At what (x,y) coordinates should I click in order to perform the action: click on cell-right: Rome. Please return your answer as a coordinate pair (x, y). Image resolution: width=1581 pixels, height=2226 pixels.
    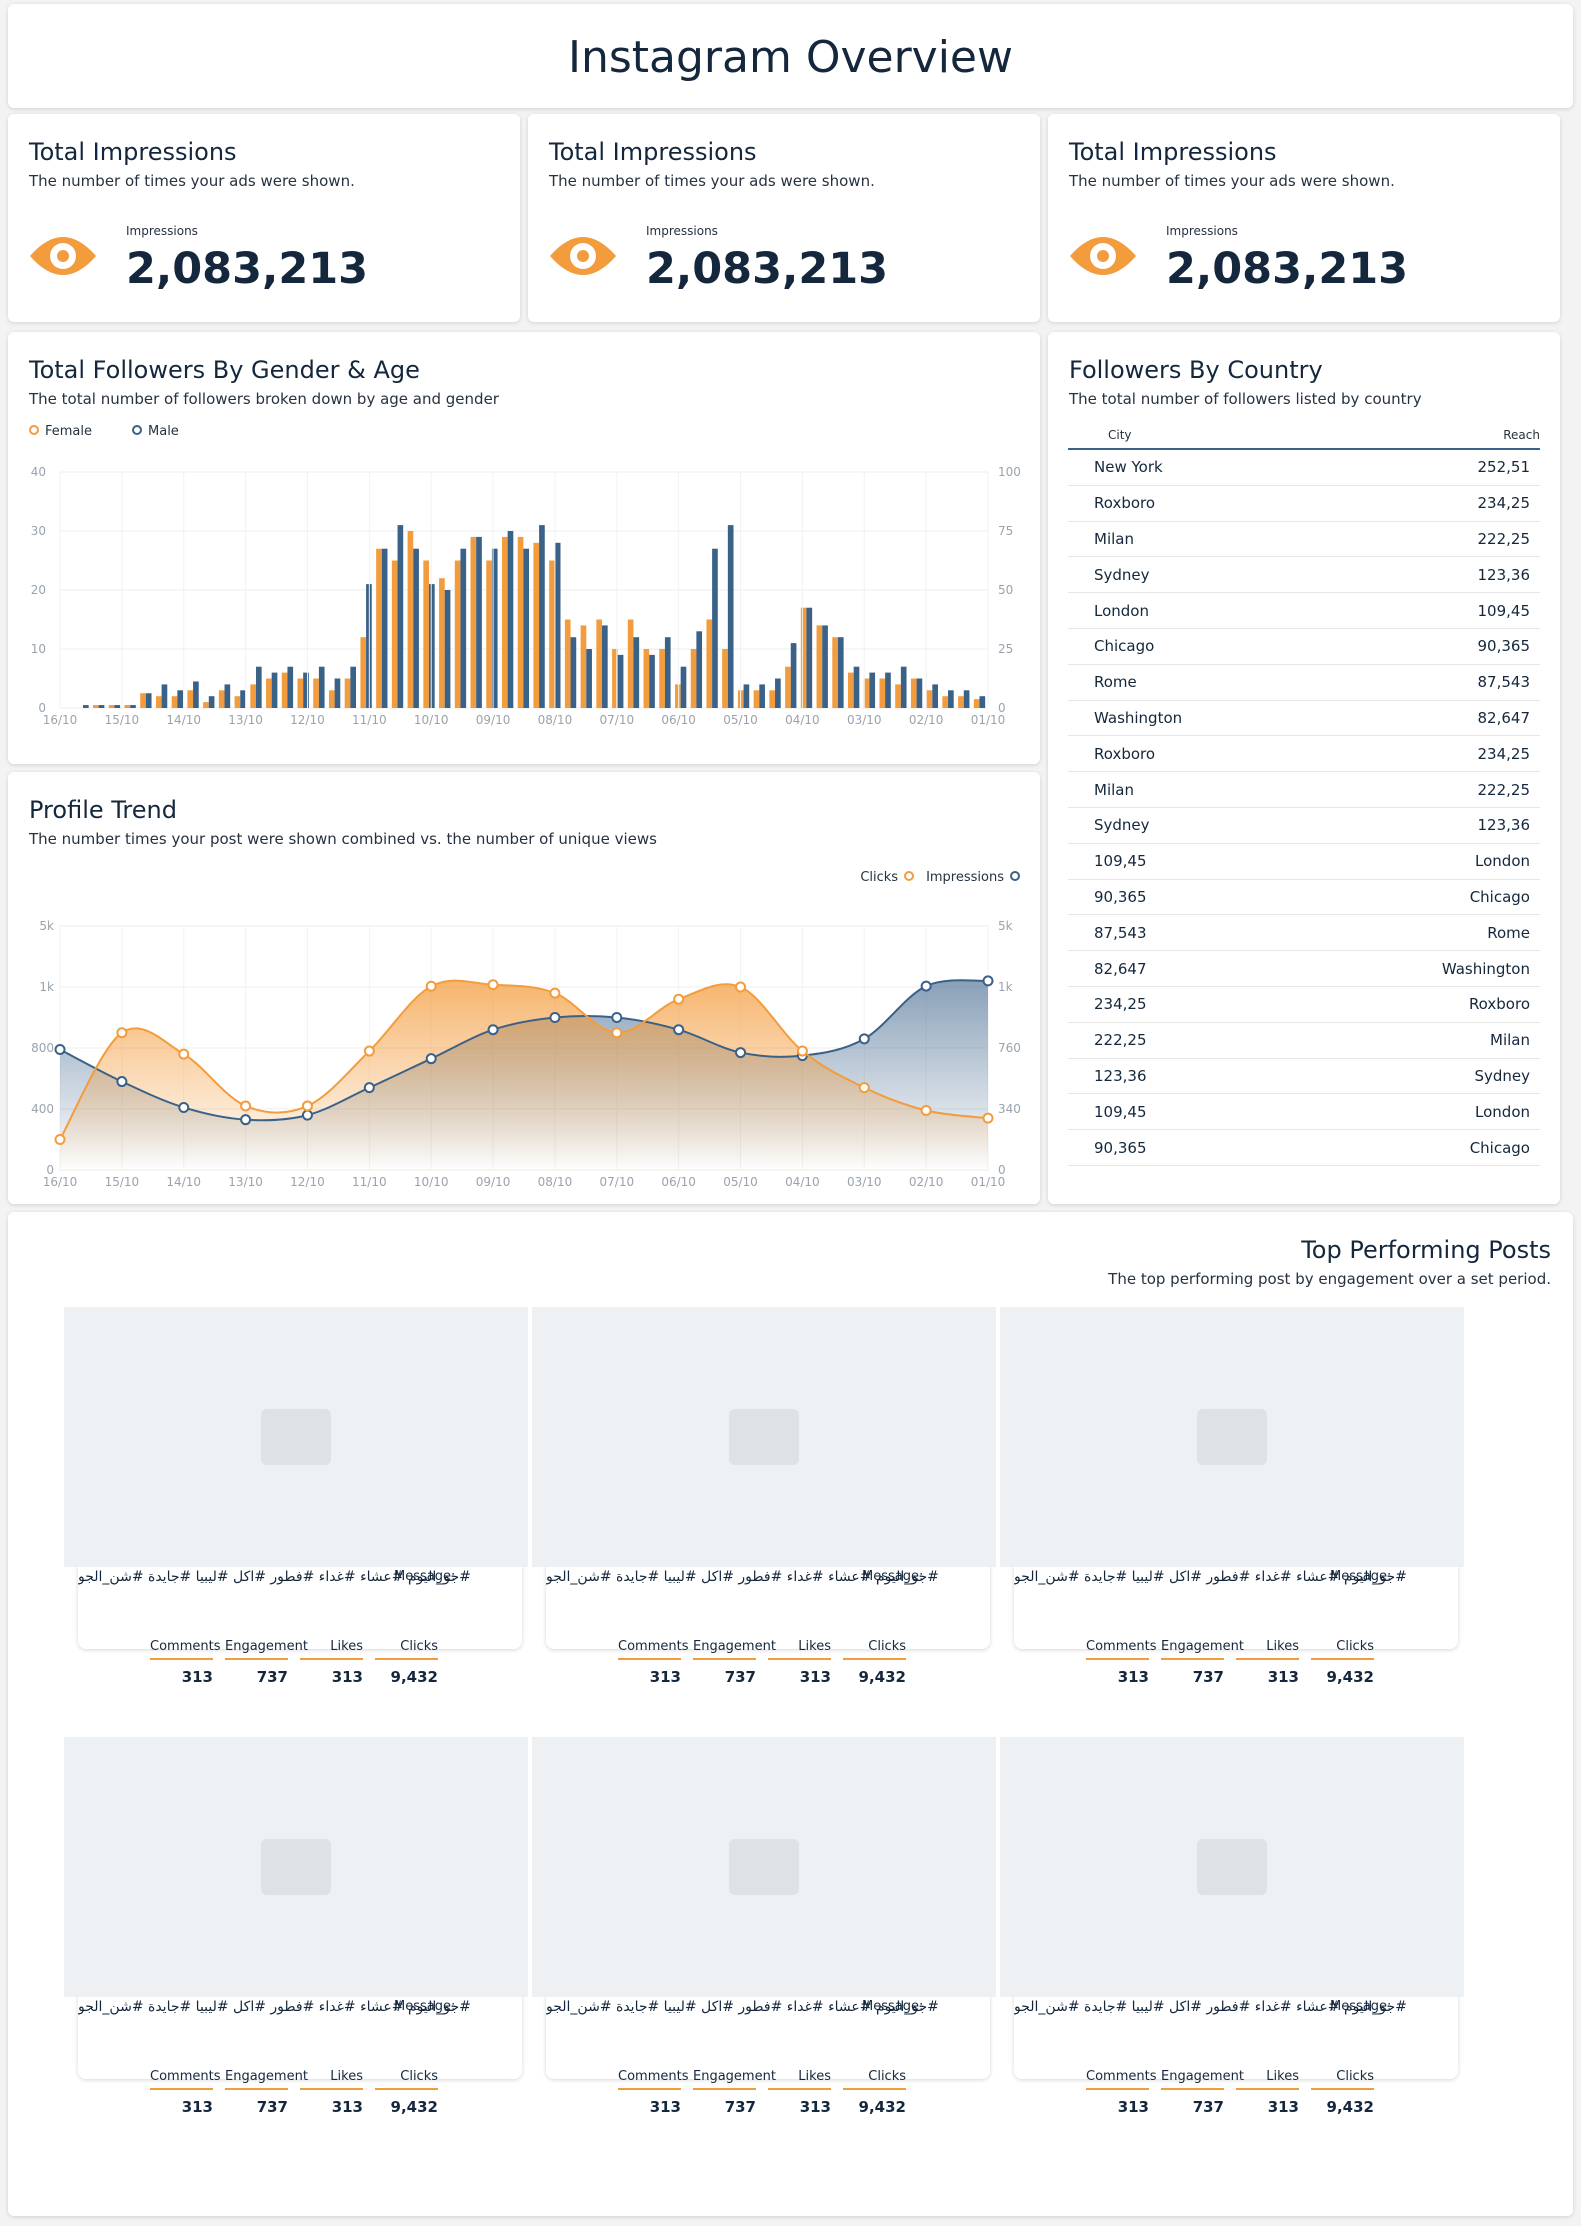
    Looking at the image, I should click on (1508, 932).